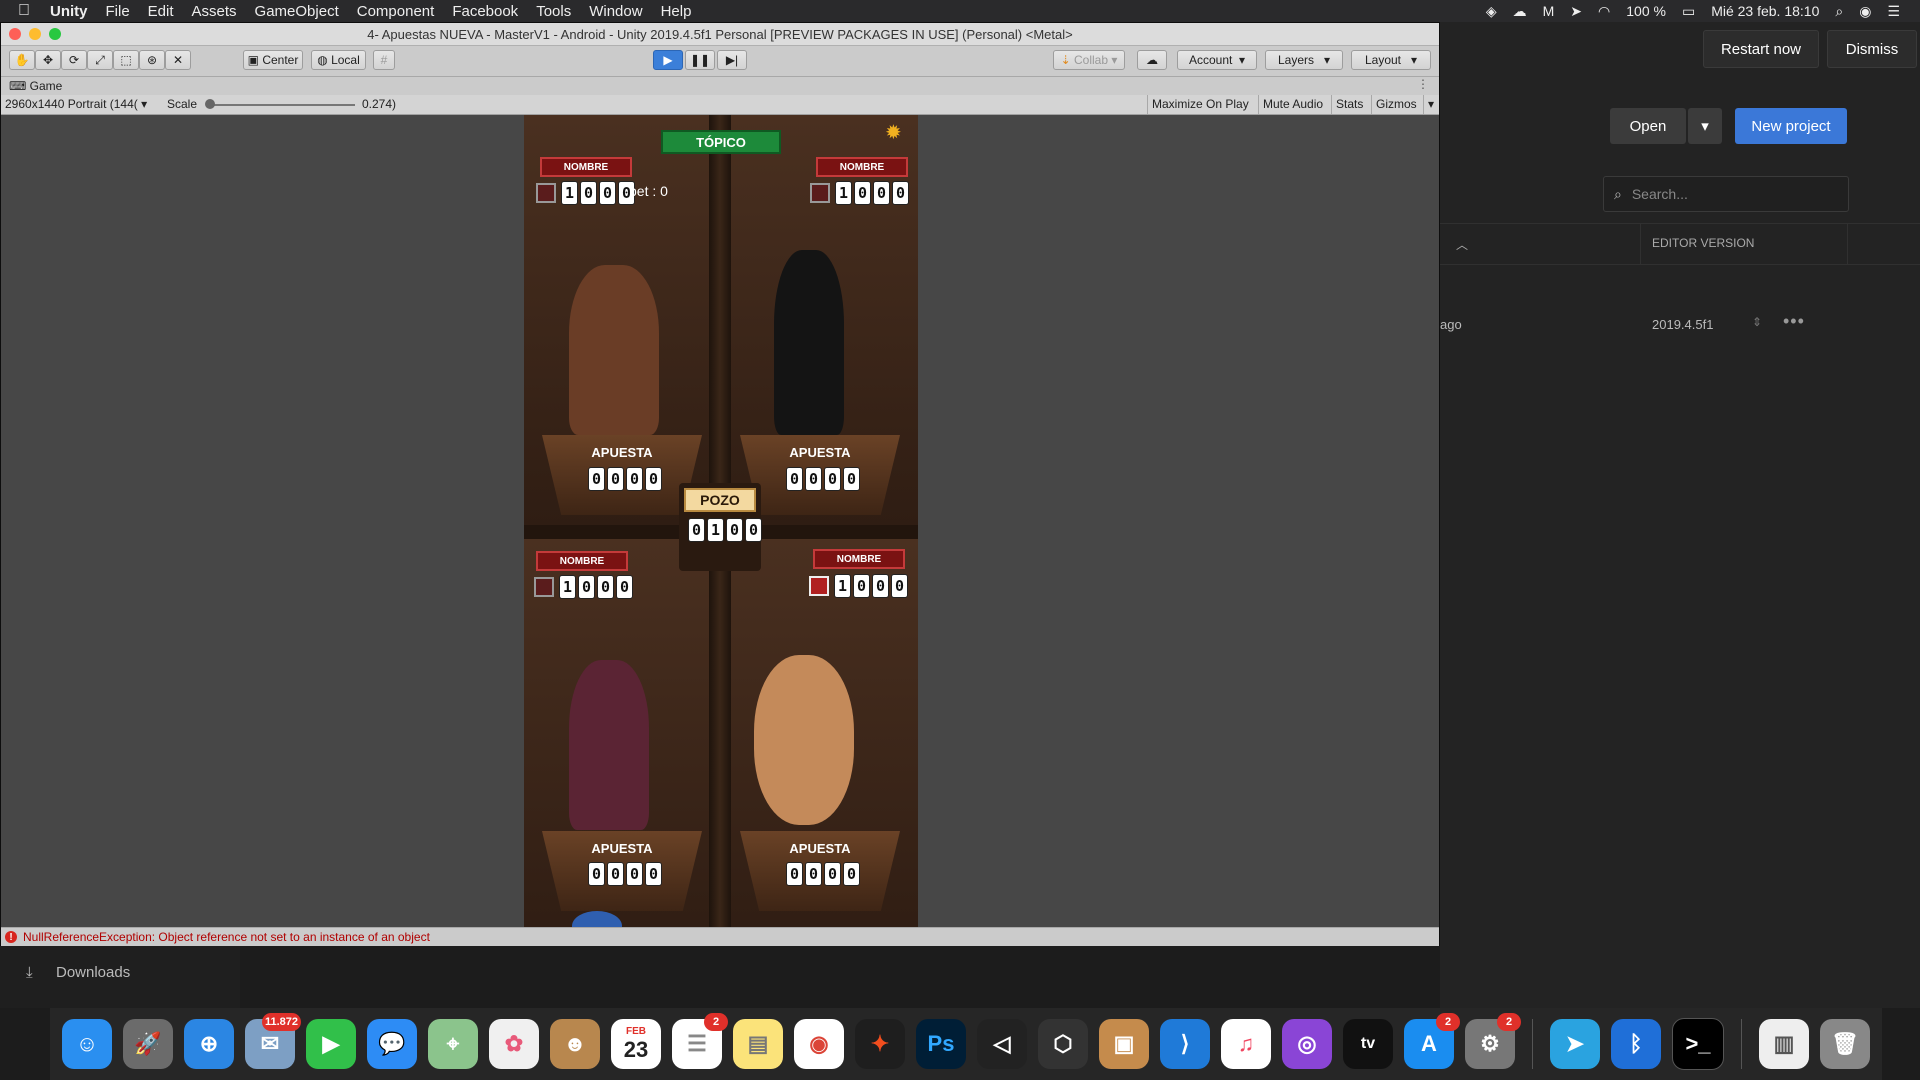  I want to click on sort-ascending-icon: ︿, so click(1462, 244).